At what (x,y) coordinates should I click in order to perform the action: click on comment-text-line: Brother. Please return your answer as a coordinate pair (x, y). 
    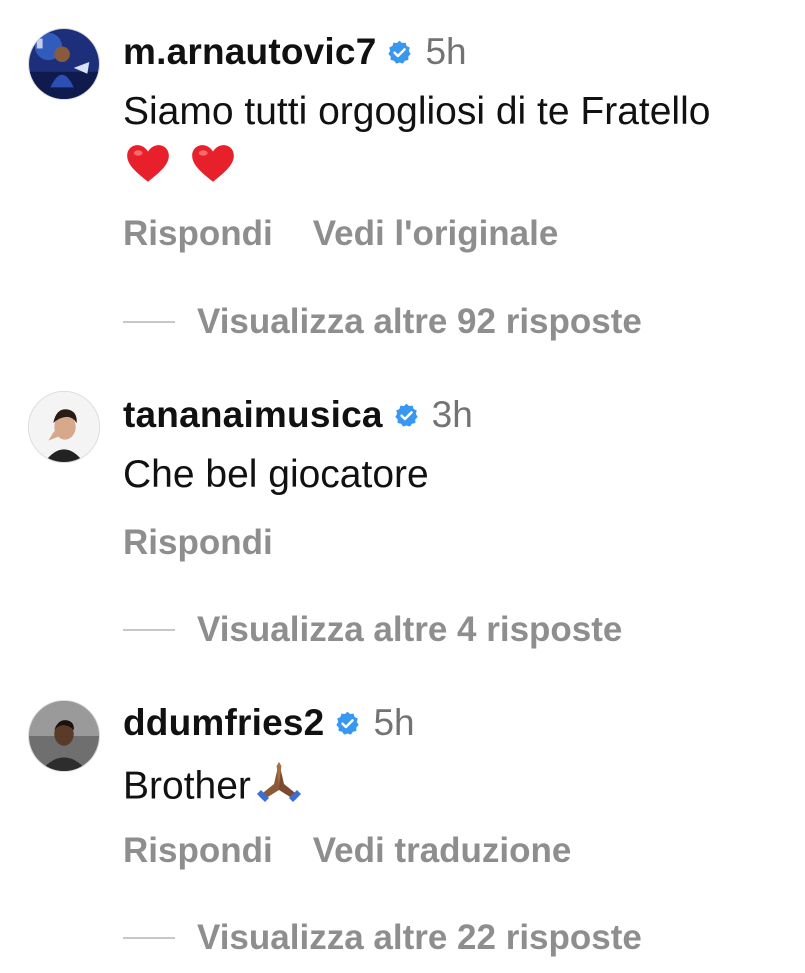
    Looking at the image, I should click on (215, 788).